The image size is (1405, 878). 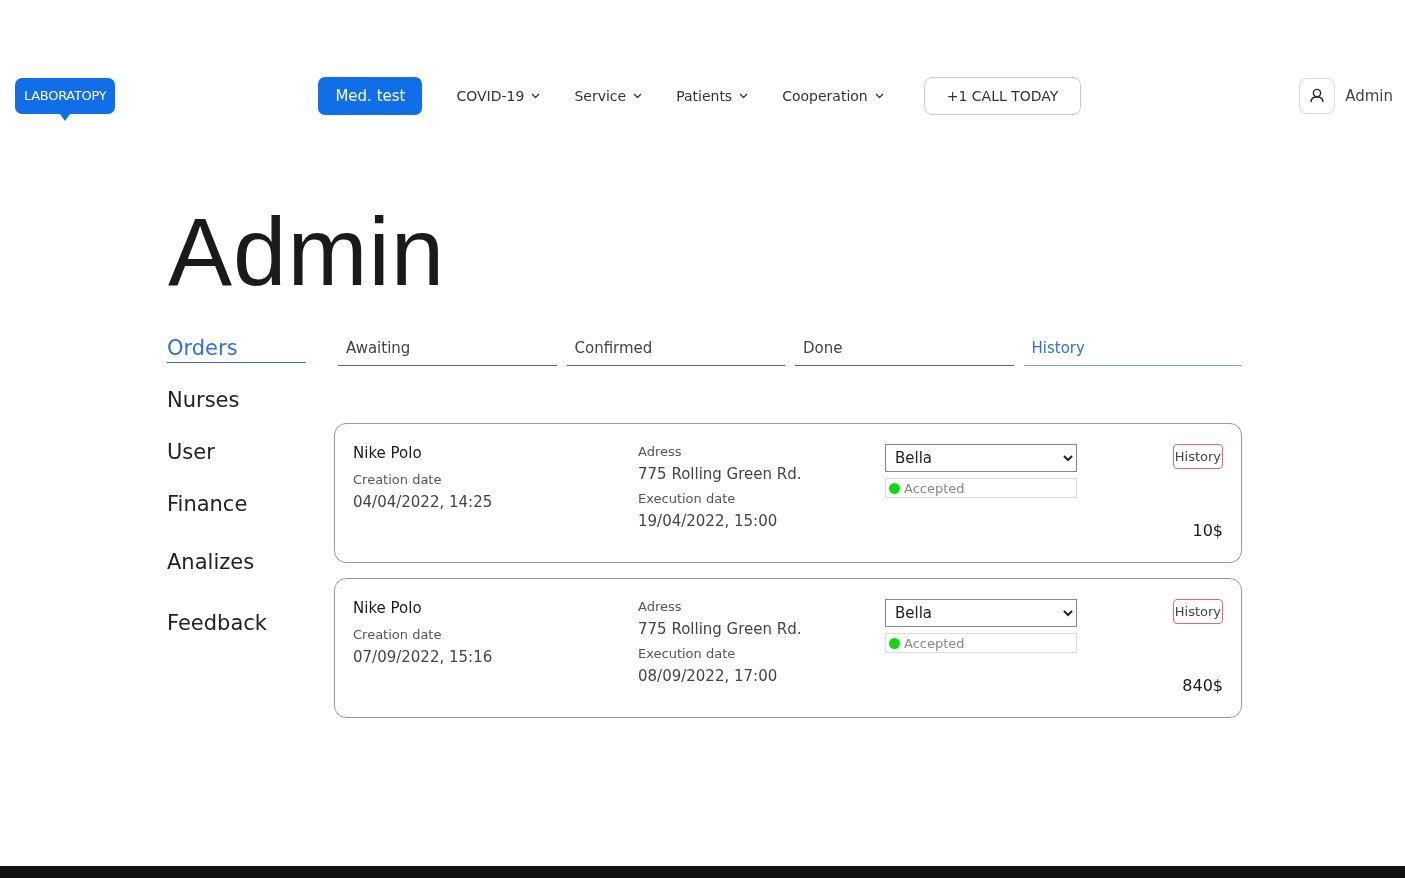 I want to click on tab: Awaiting, so click(x=447, y=351).